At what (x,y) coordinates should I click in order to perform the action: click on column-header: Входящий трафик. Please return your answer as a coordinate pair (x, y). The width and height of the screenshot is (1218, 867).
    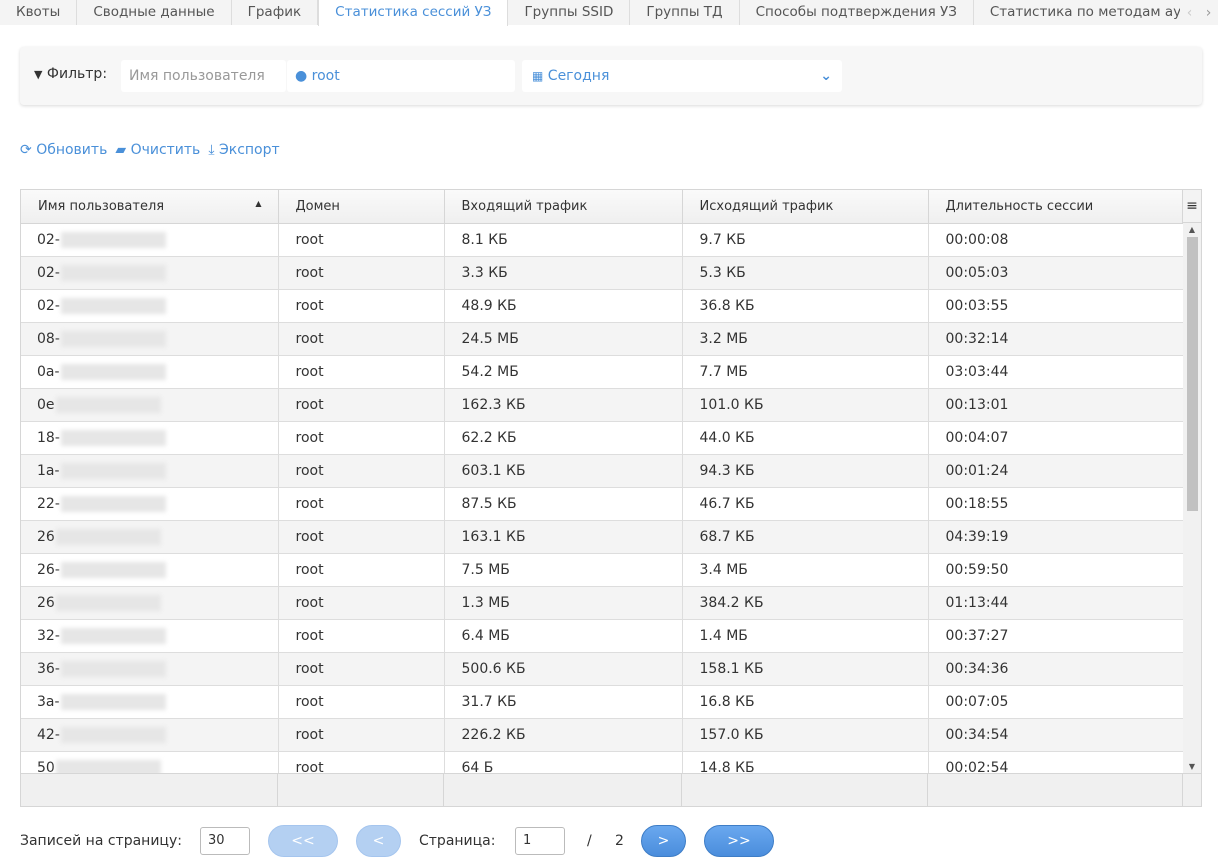
    Looking at the image, I should click on (563, 207).